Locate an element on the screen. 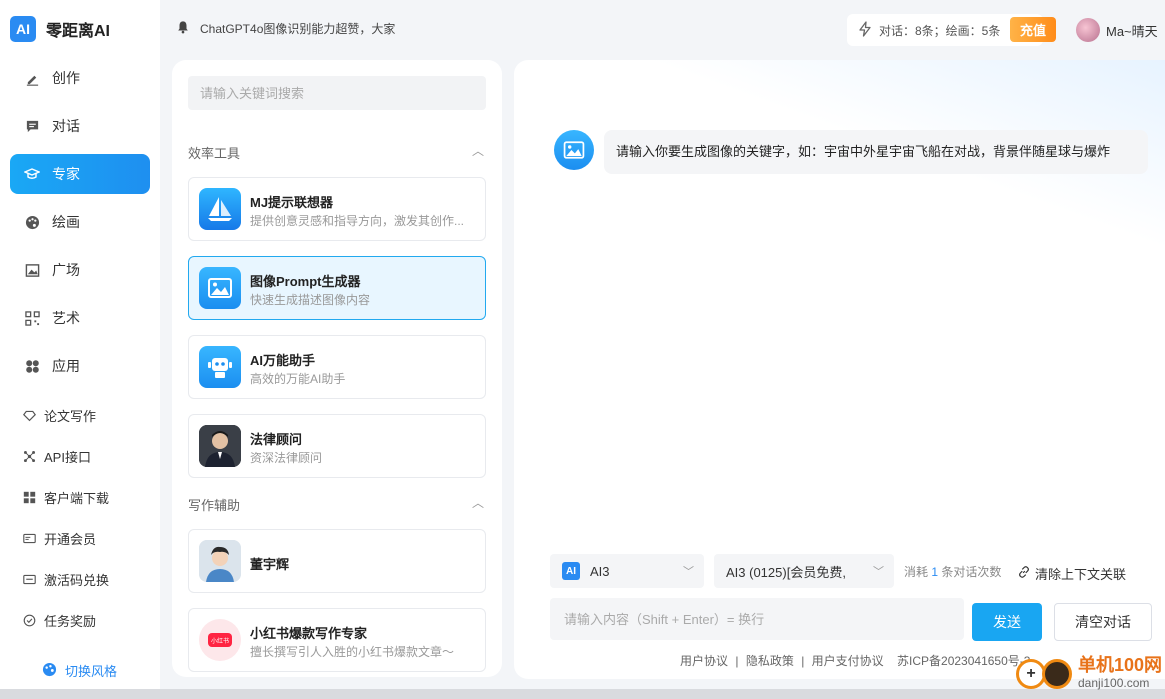 This screenshot has width=1165, height=699. app-logo: AI 零距离AI is located at coordinates (60, 29).